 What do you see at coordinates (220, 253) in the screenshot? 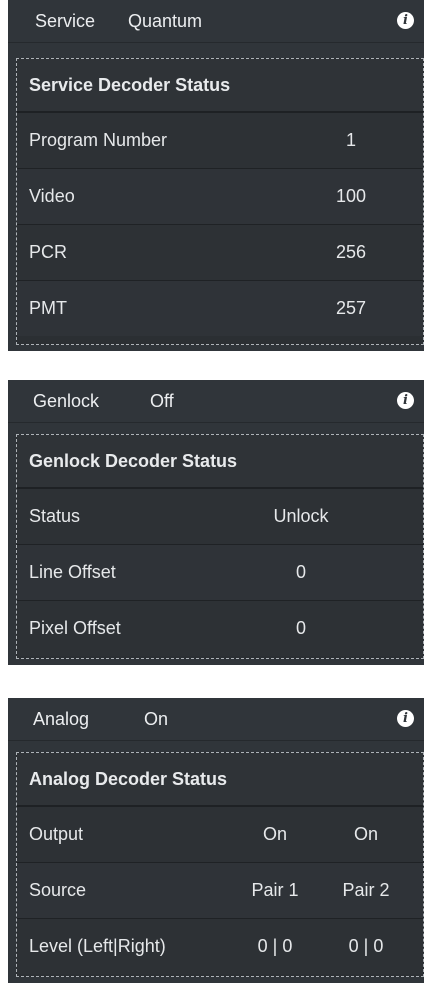
I see `table-row: PCR 256` at bounding box center [220, 253].